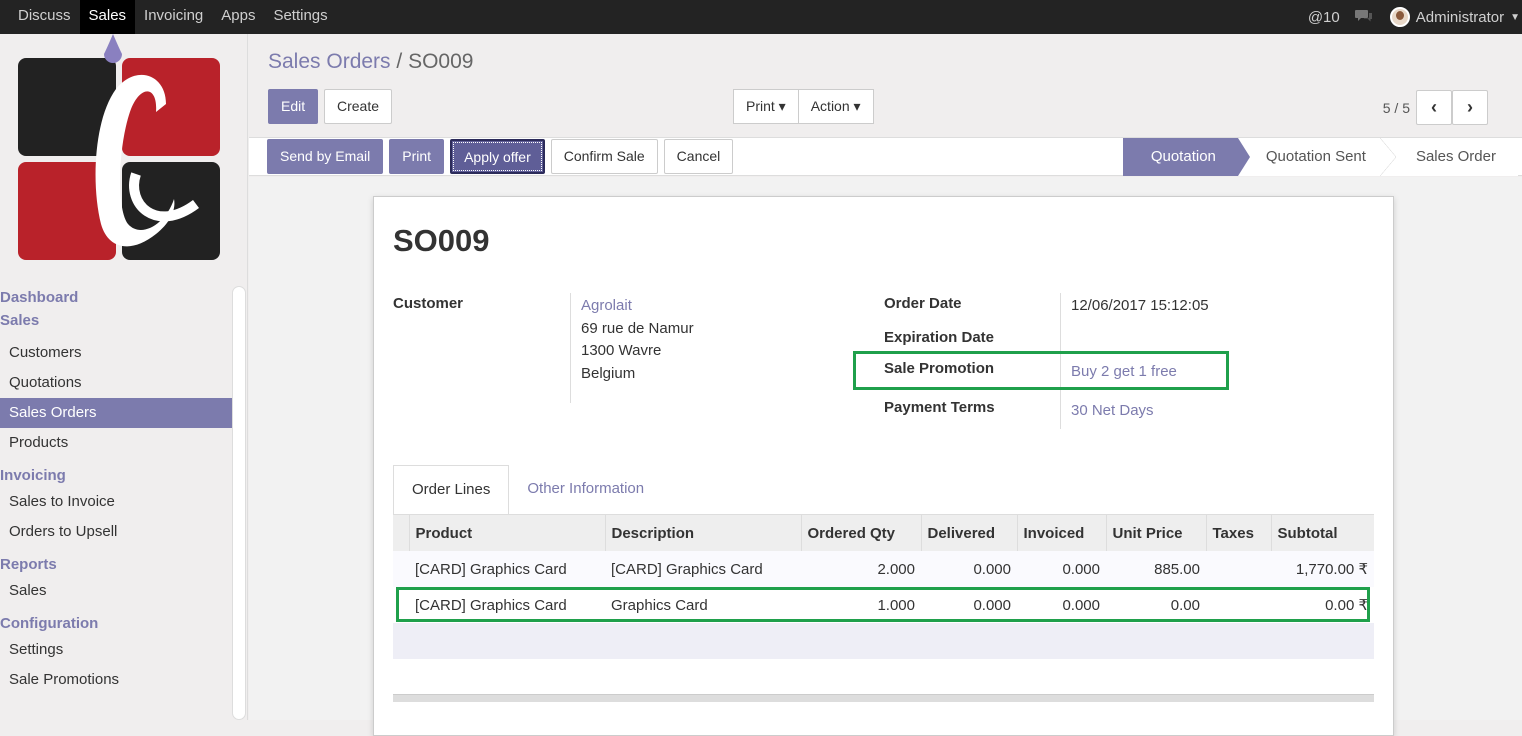  Describe the element at coordinates (883, 641) in the screenshot. I see `add-line-area` at that location.